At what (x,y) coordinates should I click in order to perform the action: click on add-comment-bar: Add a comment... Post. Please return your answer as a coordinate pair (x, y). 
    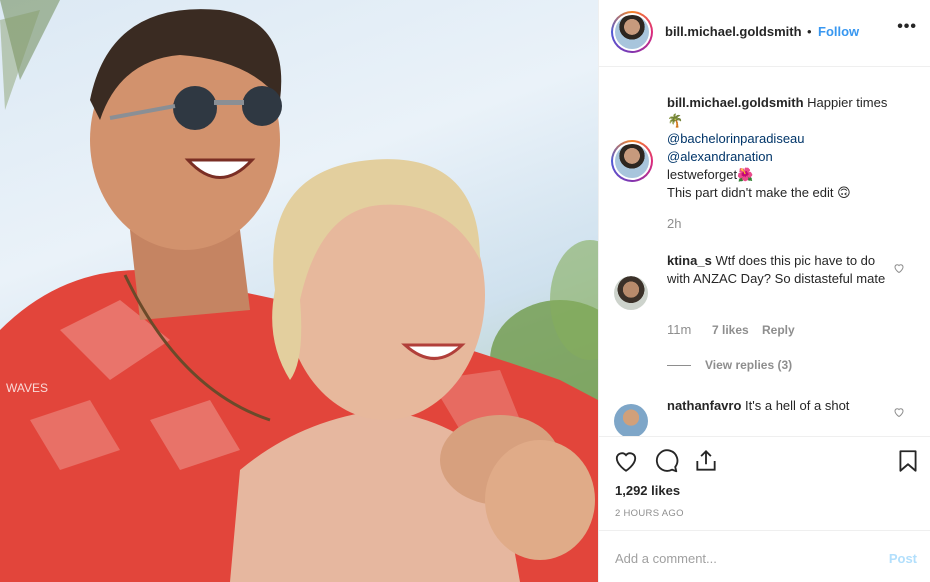
    Looking at the image, I should click on (764, 556).